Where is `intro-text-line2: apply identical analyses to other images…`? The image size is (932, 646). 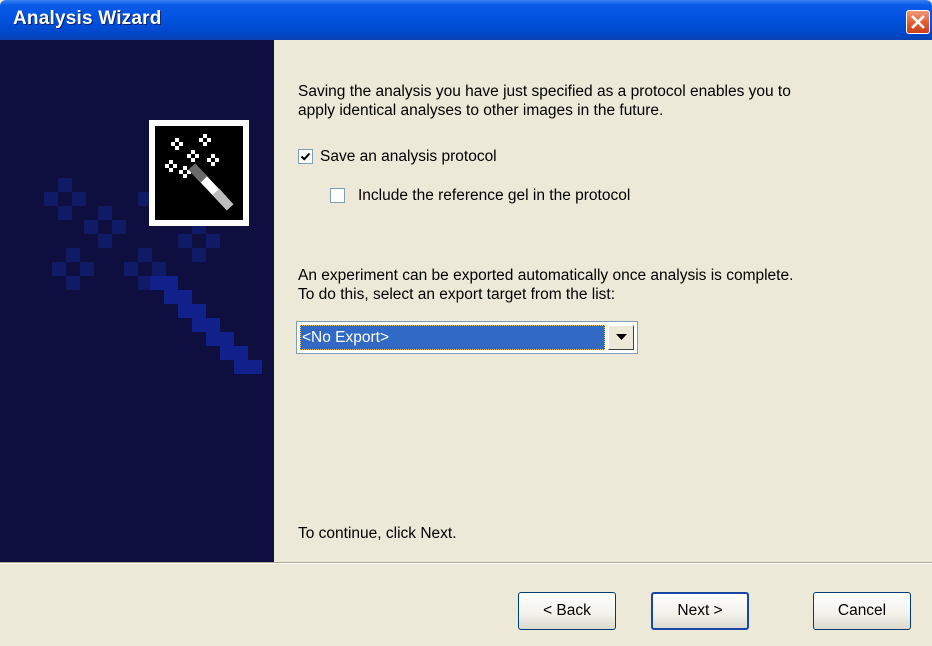 intro-text-line2: apply identical analyses to other images… is located at coordinates (481, 110).